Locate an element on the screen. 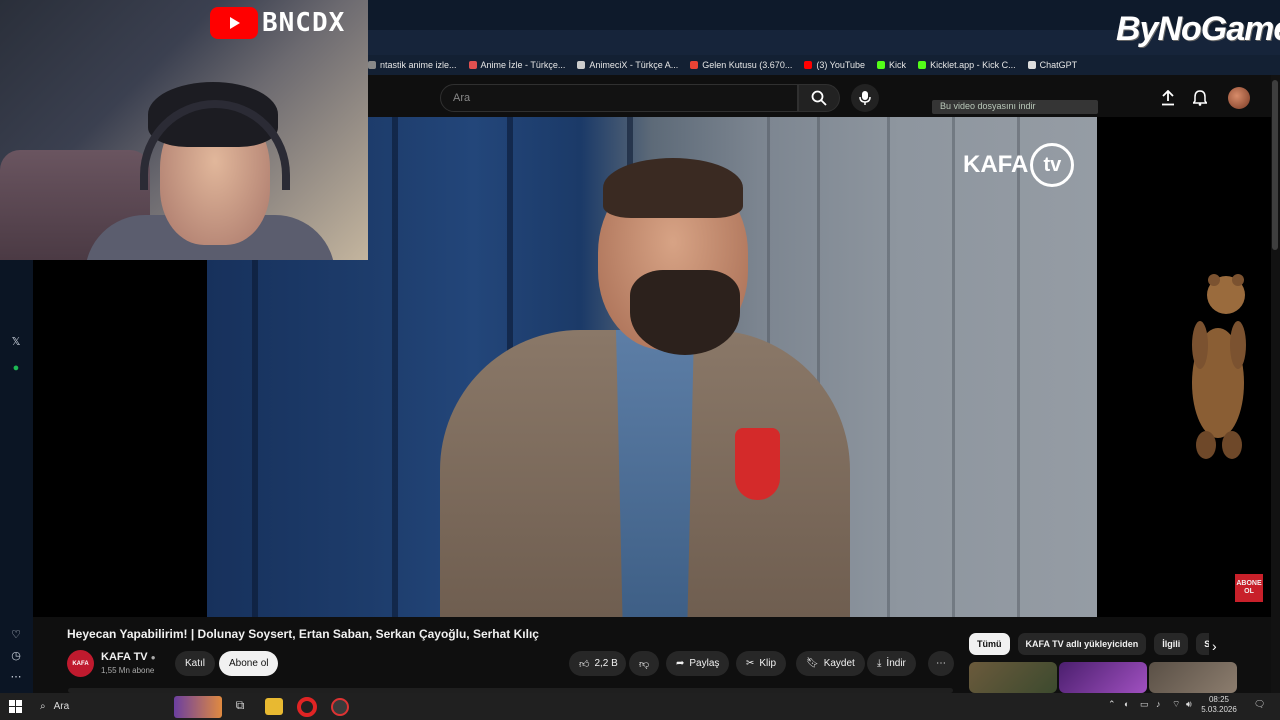 Image resolution: width=1280 pixels, height=720 pixels. opera-browser-icon is located at coordinates (307, 707).